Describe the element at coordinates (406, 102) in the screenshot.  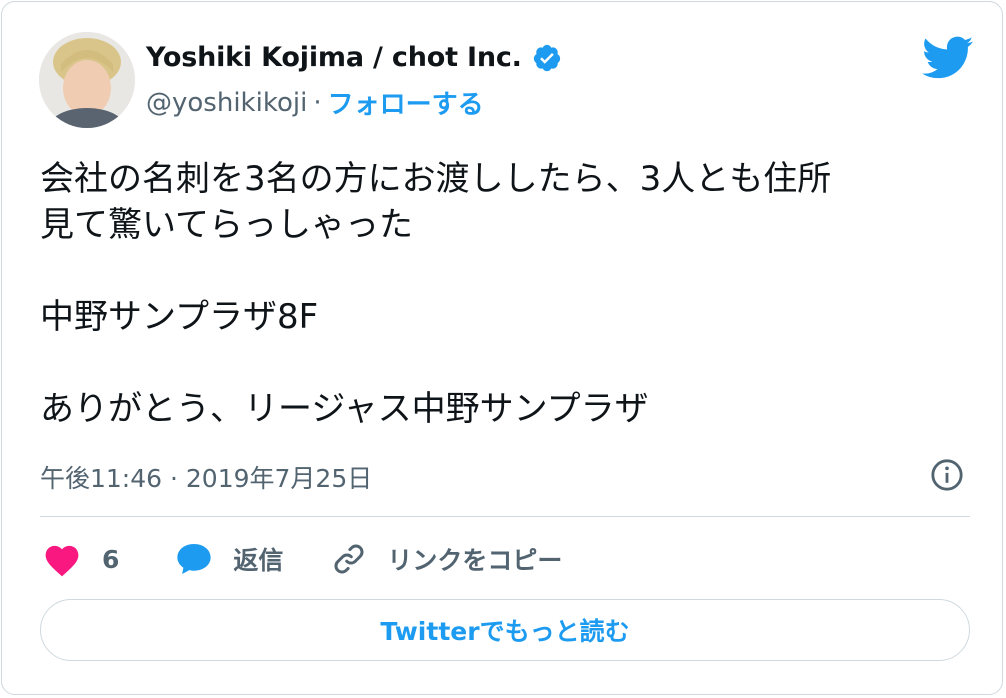
I see `follow-link: フォローする` at that location.